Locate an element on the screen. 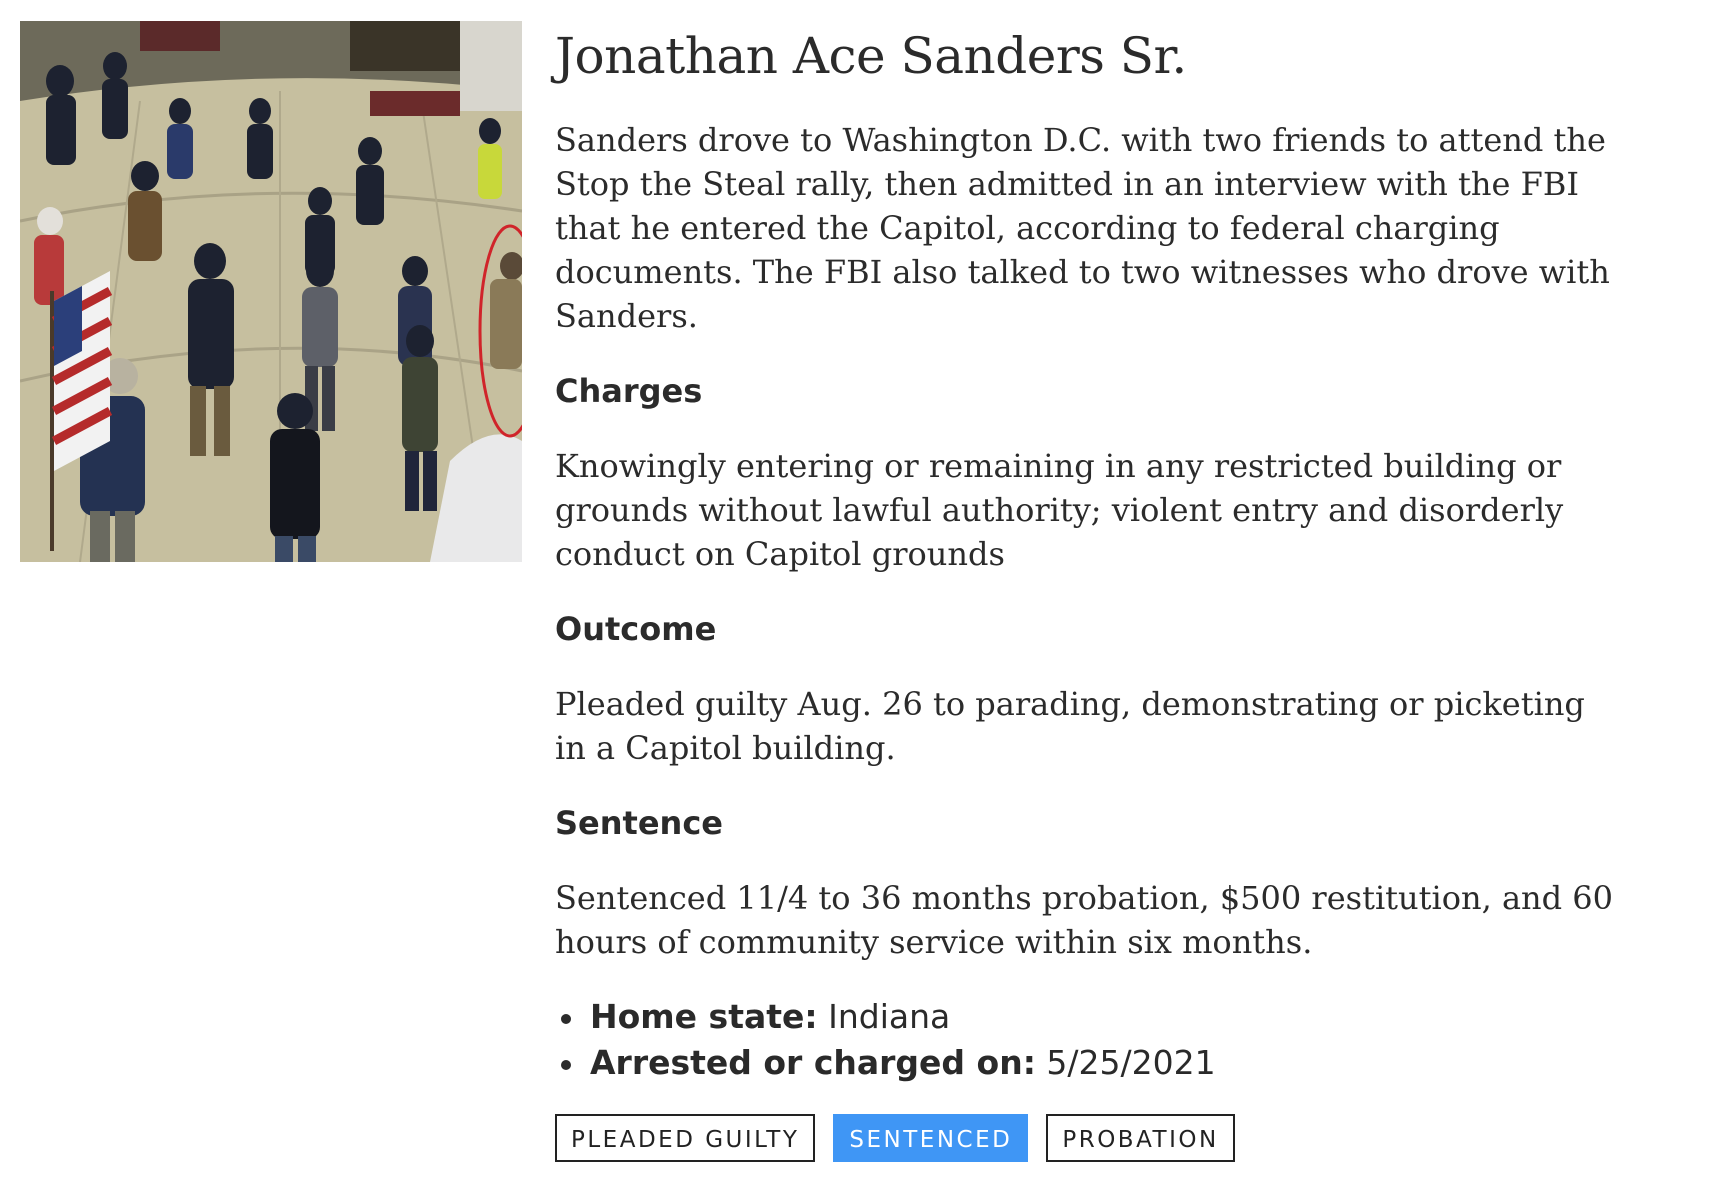 The width and height of the screenshot is (1736, 1186). defendant-name: Jonathan Ace Sanders Sr. is located at coordinates (871, 56).